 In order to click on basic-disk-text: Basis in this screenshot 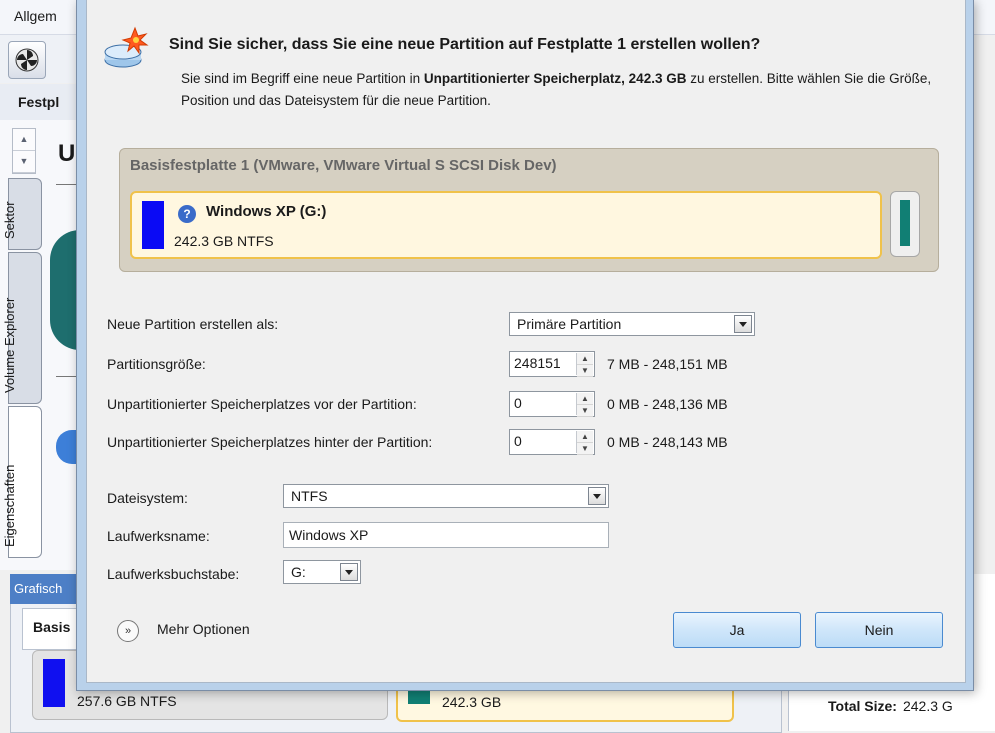, I will do `click(52, 627)`.